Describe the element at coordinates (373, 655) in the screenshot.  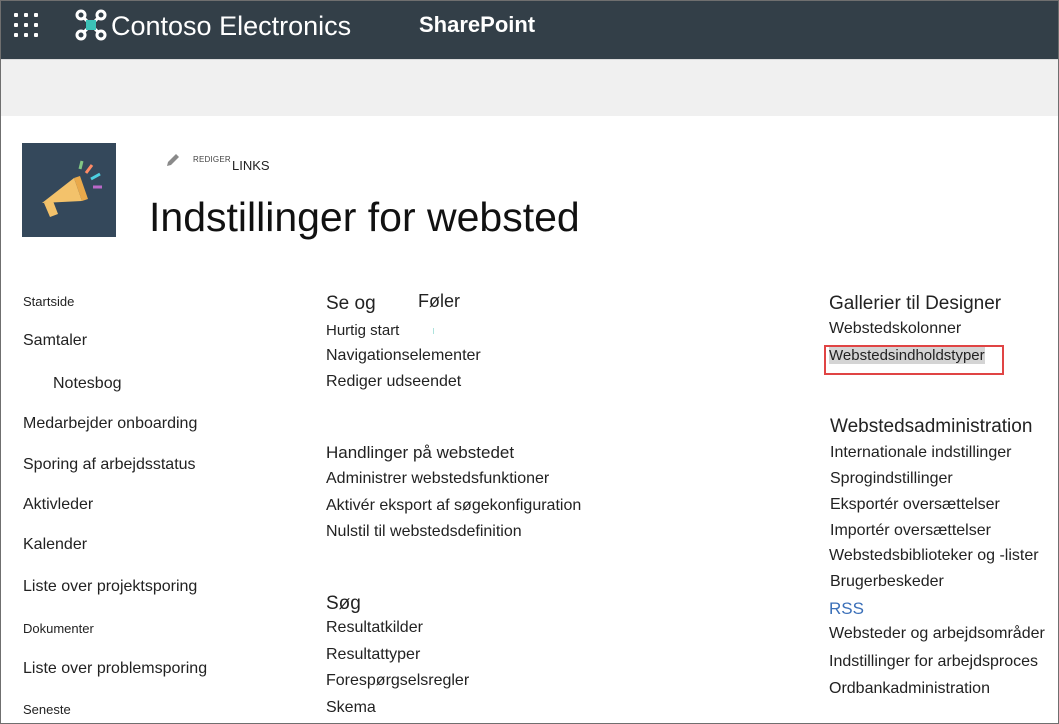
I see `link-resultattyper: Resultattyper` at that location.